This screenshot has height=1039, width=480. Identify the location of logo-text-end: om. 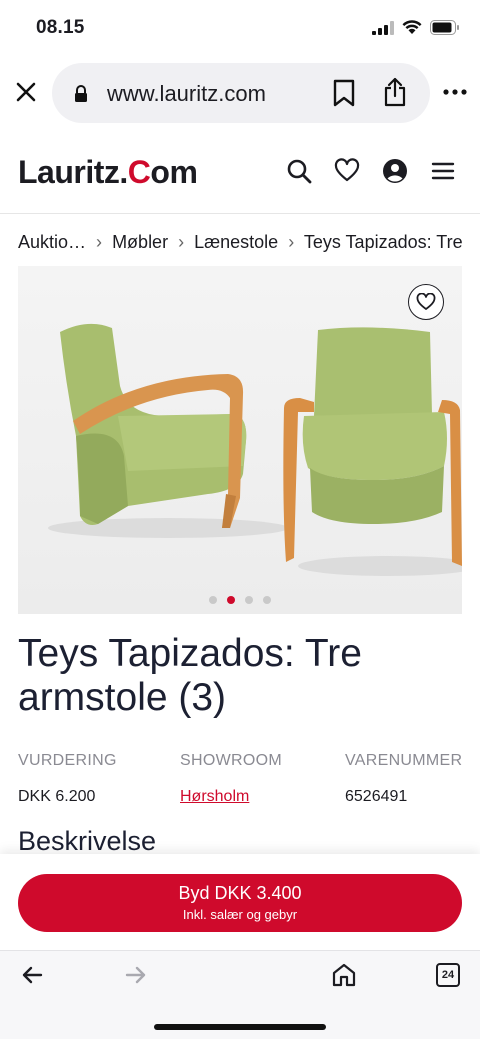
(174, 172).